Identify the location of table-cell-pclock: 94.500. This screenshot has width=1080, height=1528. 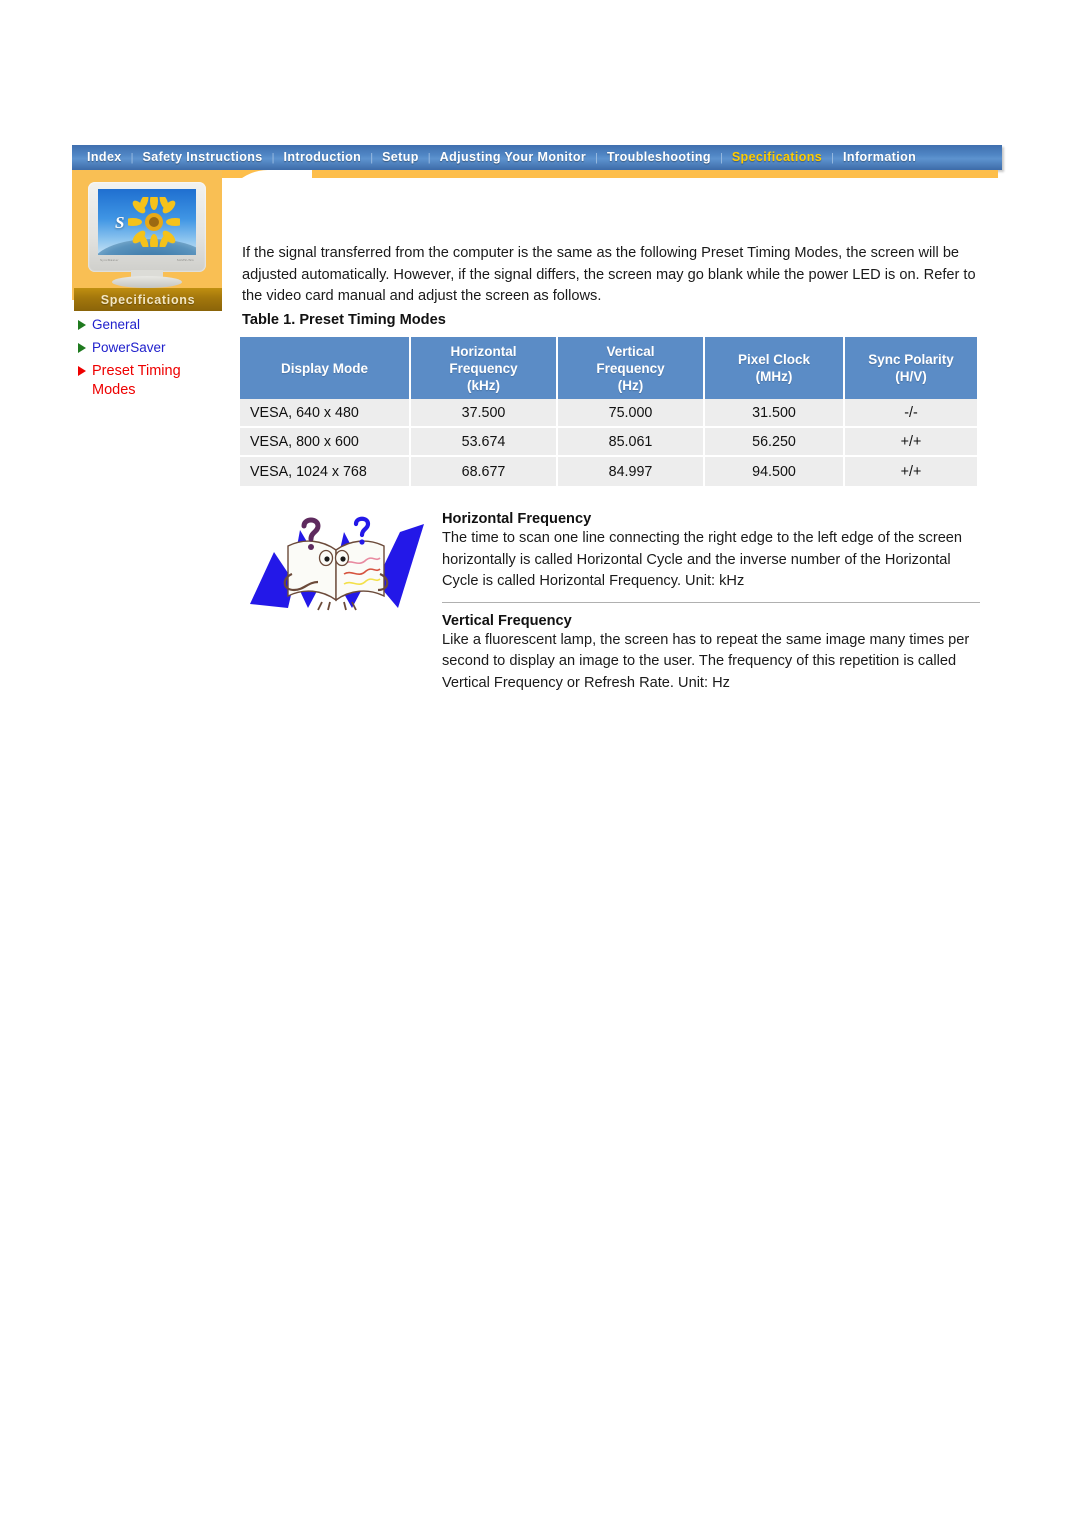
(775, 471).